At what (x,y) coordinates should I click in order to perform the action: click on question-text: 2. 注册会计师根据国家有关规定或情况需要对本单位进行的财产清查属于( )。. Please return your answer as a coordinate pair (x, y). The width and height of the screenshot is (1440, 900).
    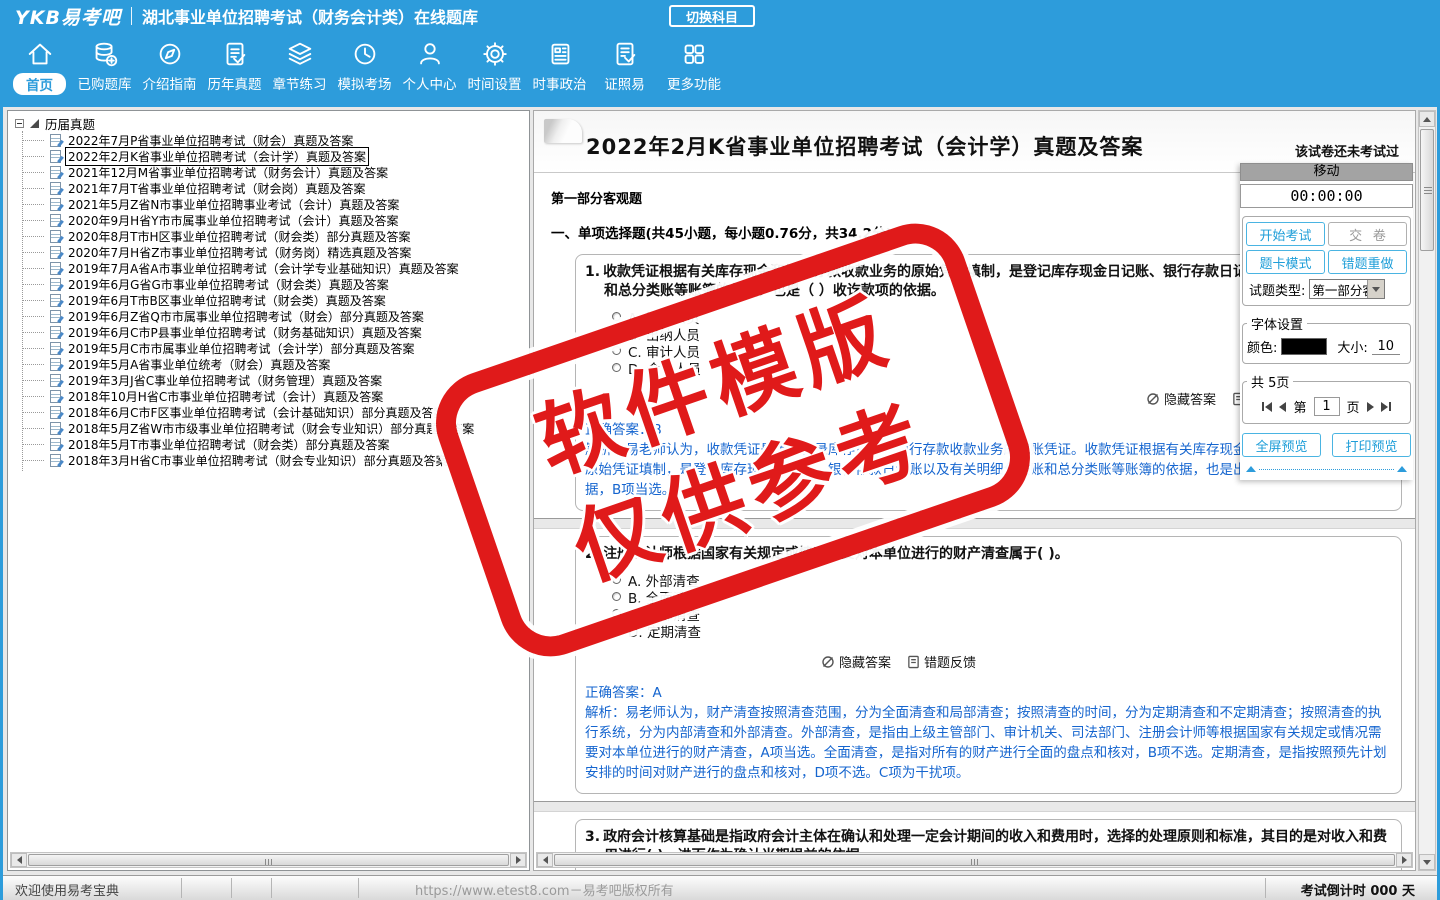
    Looking at the image, I should click on (827, 554).